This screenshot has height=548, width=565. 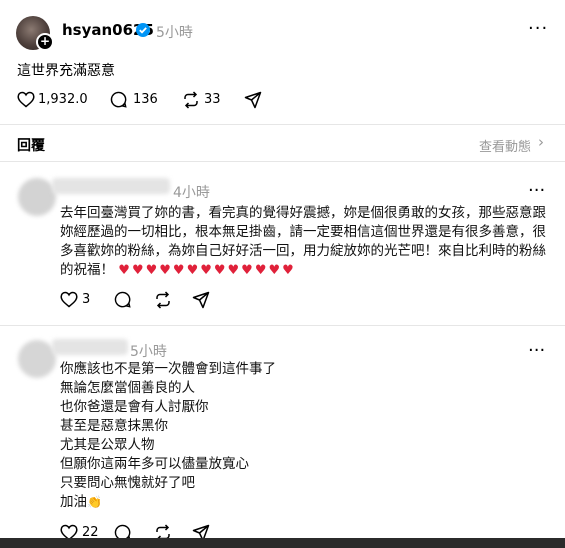 I want to click on comment-line: 但願你這兩年多可以儘量放寬心, so click(x=154, y=464).